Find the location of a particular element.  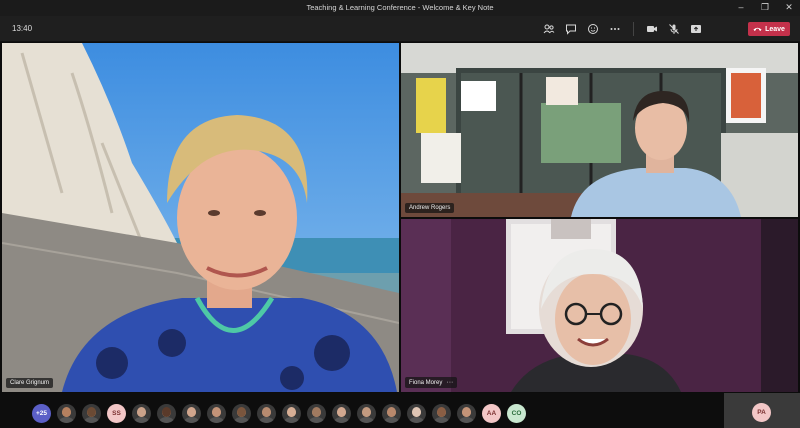

chat-icon is located at coordinates (571, 29).